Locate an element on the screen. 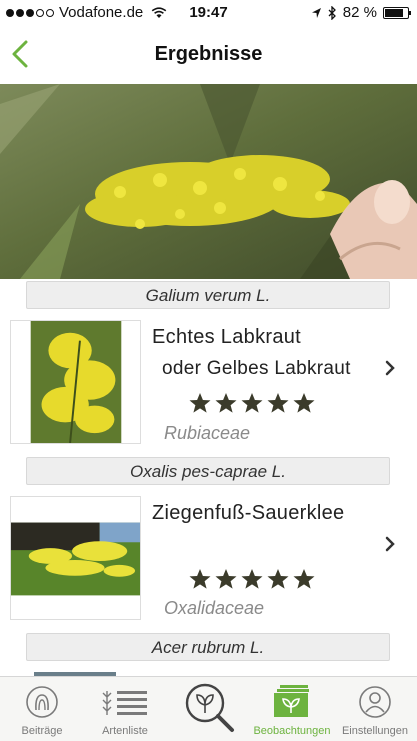  tab-artenliste: Artenliste is located at coordinates (125, 709).